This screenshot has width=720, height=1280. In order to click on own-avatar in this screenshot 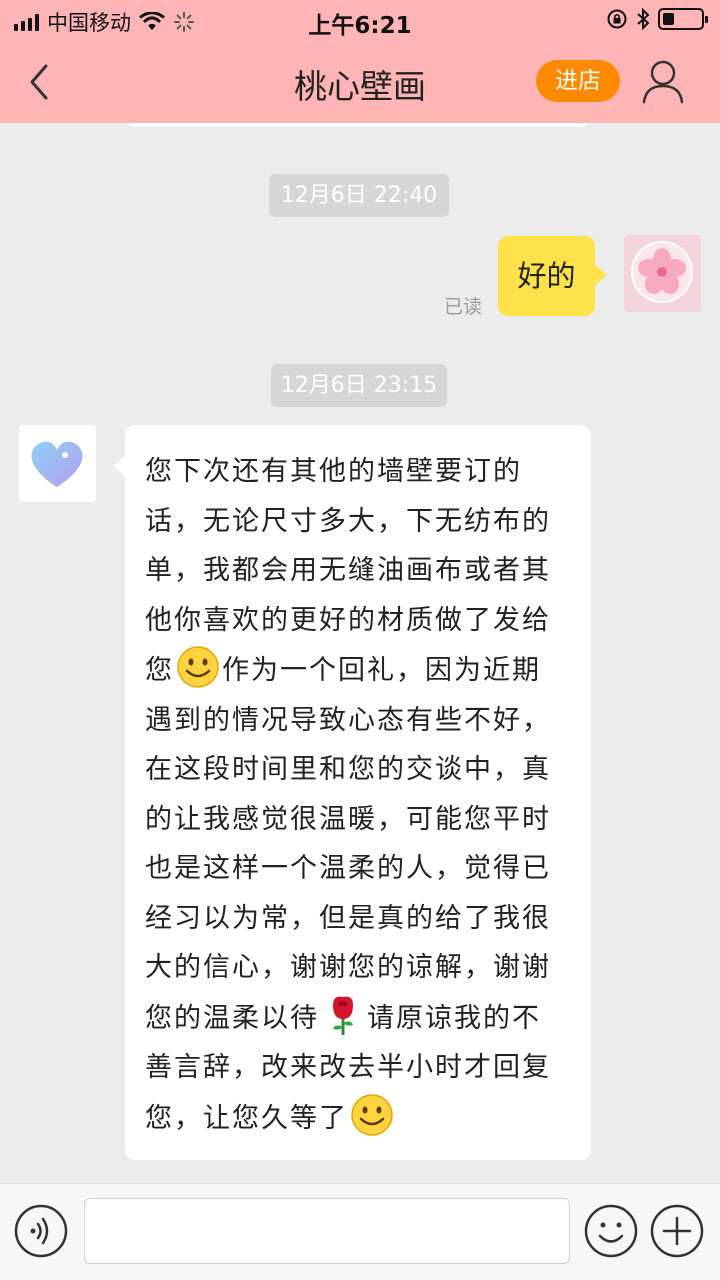, I will do `click(662, 273)`.